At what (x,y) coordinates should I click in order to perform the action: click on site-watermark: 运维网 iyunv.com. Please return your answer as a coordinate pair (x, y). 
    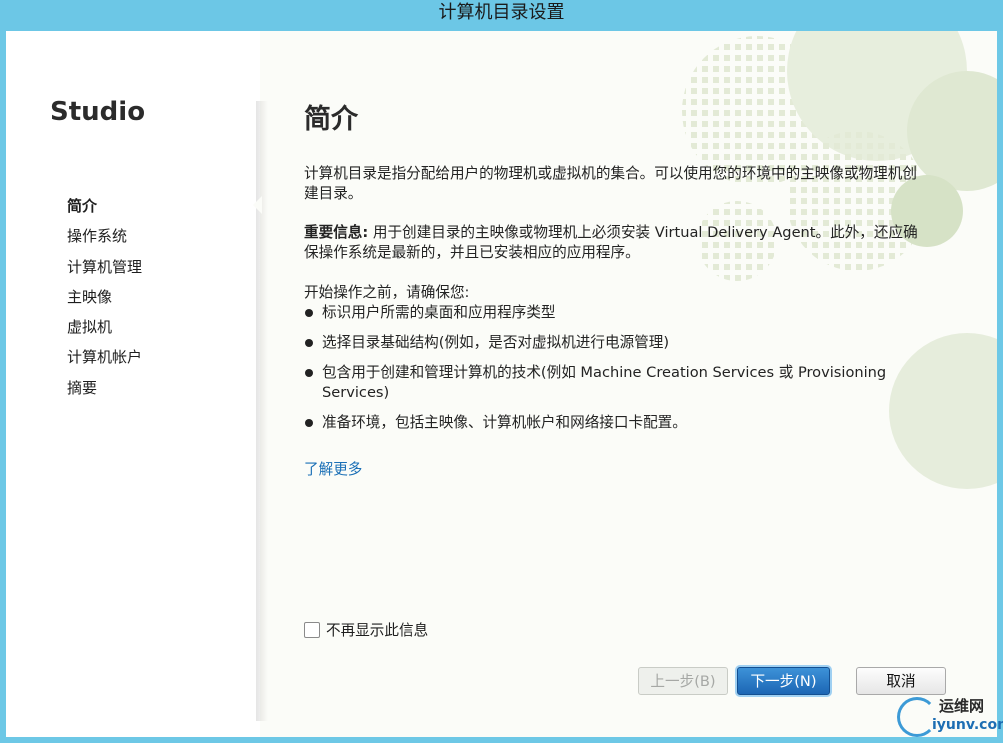
    Looking at the image, I should click on (950, 717).